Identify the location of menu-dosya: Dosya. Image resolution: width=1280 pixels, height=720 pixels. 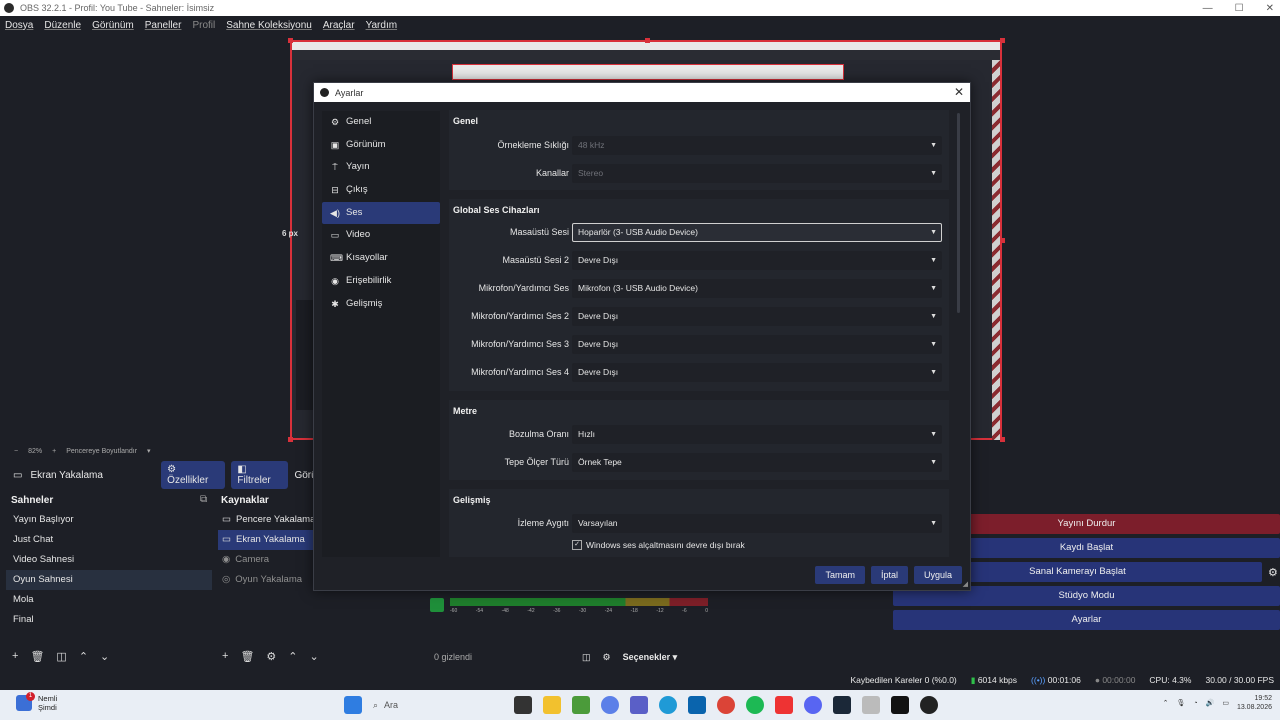
(19, 25).